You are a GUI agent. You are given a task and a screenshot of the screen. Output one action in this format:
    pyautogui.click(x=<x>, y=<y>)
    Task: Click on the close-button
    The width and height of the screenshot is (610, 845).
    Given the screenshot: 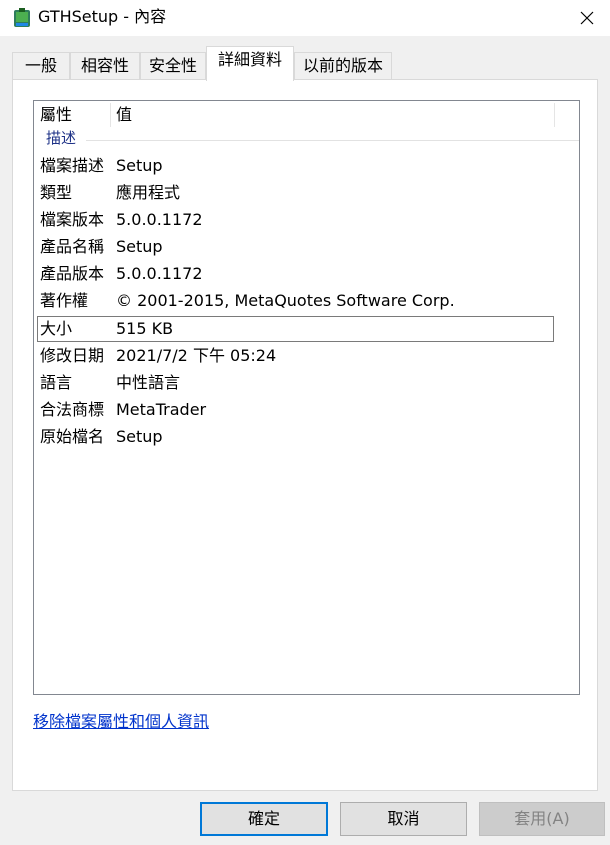 What is the action you would take?
    pyautogui.click(x=587, y=18)
    